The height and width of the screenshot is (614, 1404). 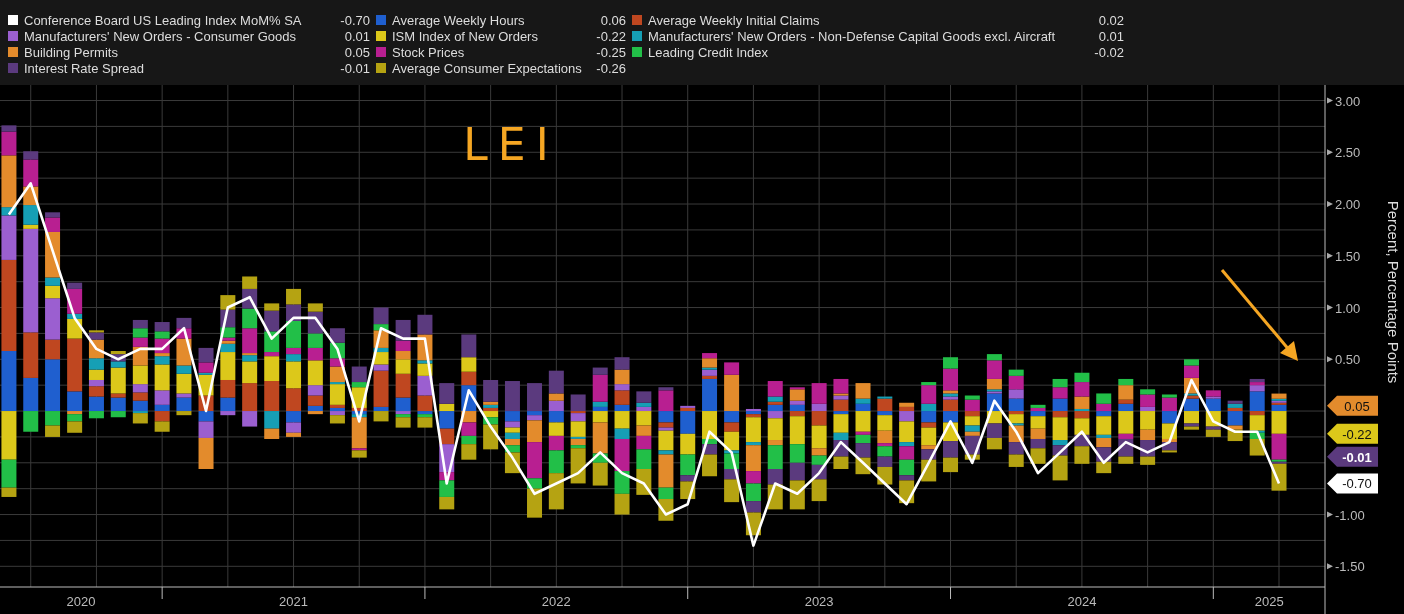 What do you see at coordinates (611, 36) in the screenshot?
I see `legend-value: -0.22` at bounding box center [611, 36].